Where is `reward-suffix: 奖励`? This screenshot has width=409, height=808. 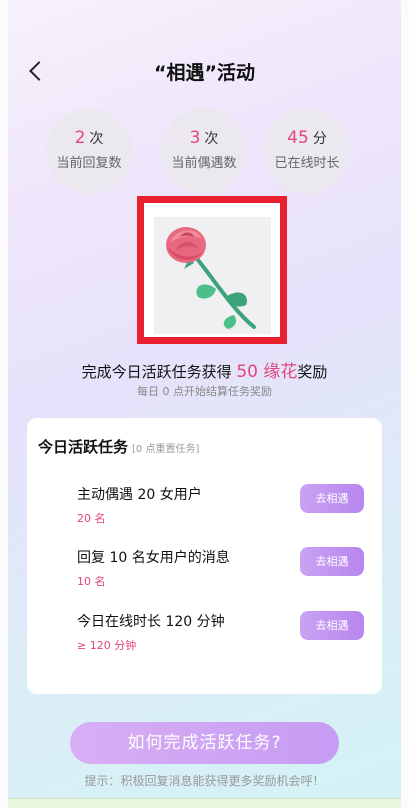 reward-suffix: 奖励 is located at coordinates (312, 372).